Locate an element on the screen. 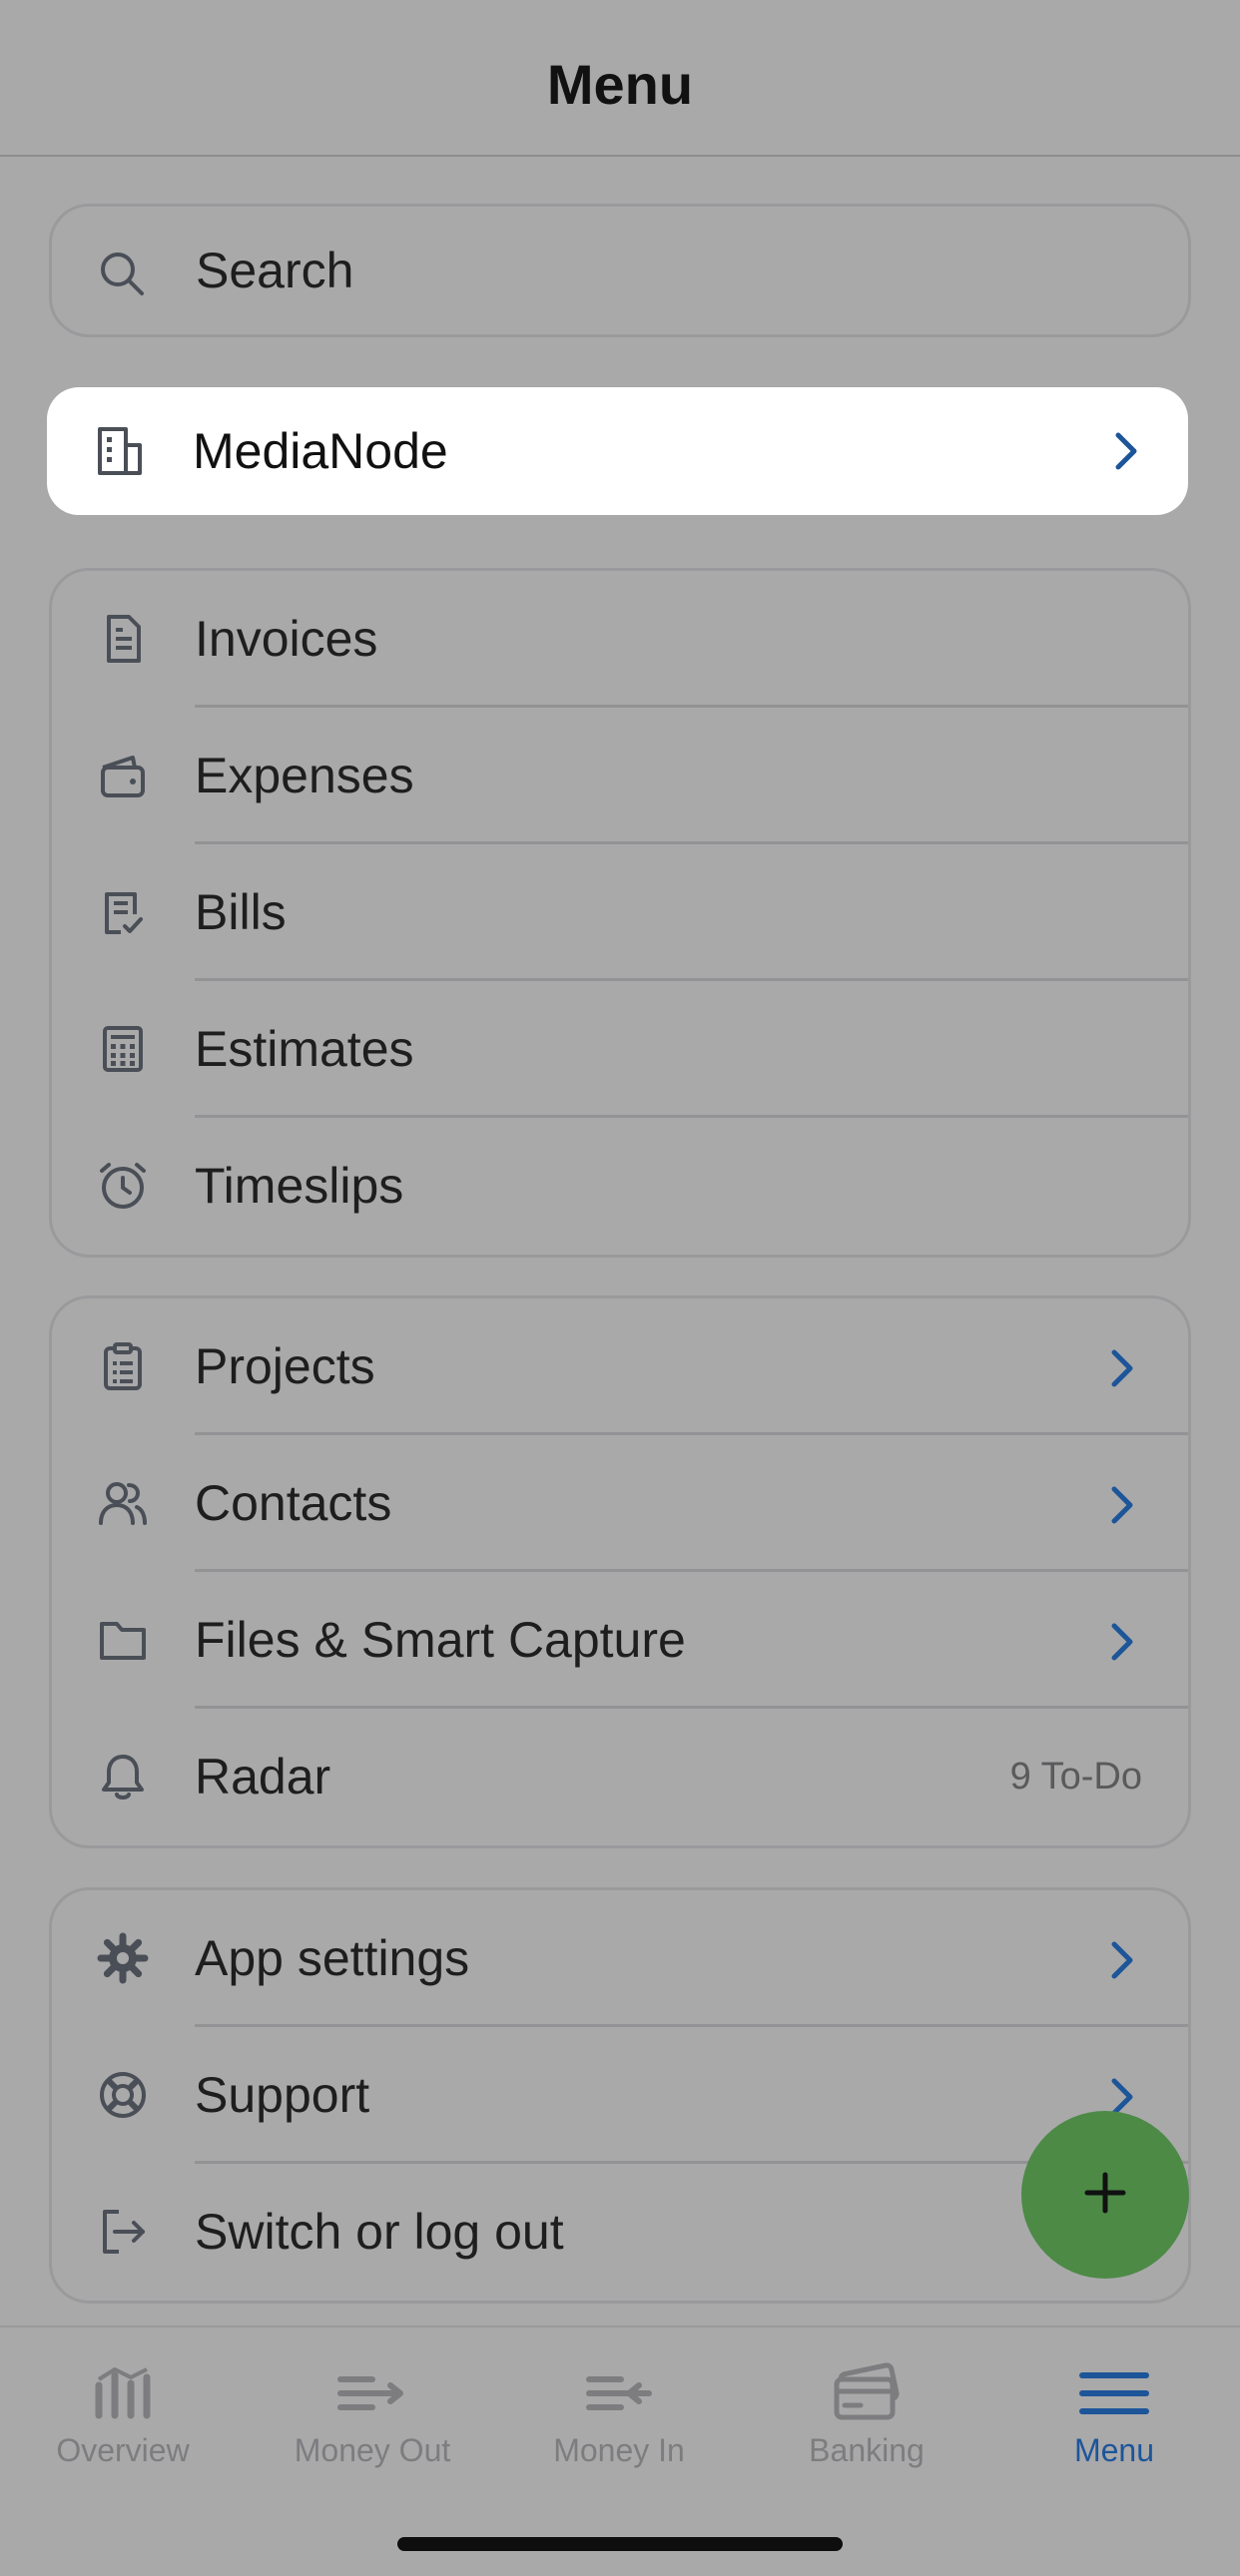 This screenshot has height=2576, width=1240. menu-item-files: Files & Smart Capture is located at coordinates (620, 1641).